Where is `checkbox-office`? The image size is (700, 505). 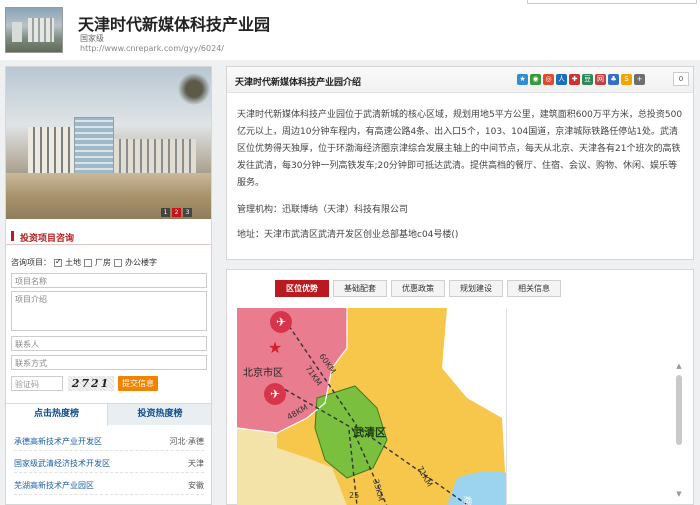
checkbox-office is located at coordinates (118, 262).